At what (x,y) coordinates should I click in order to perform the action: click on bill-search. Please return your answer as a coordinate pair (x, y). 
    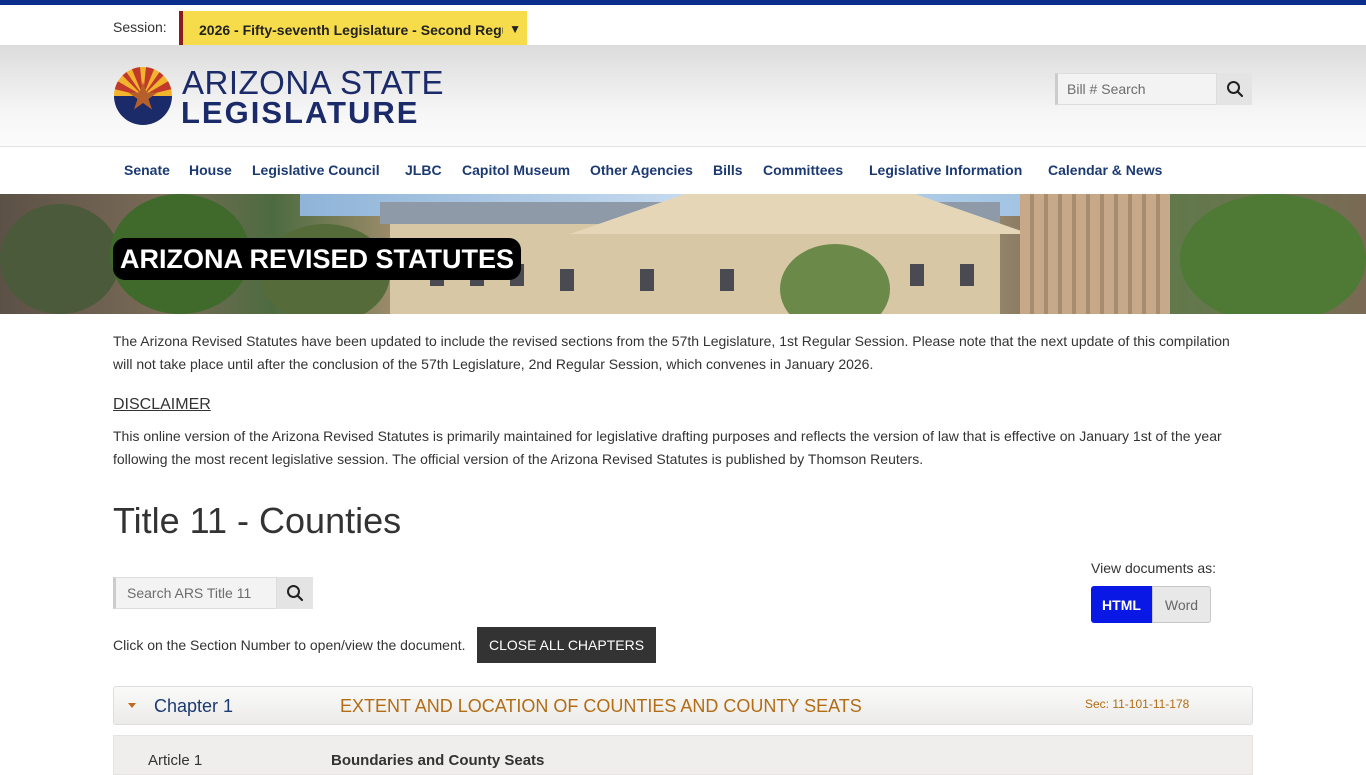
    Looking at the image, I should click on (1153, 89).